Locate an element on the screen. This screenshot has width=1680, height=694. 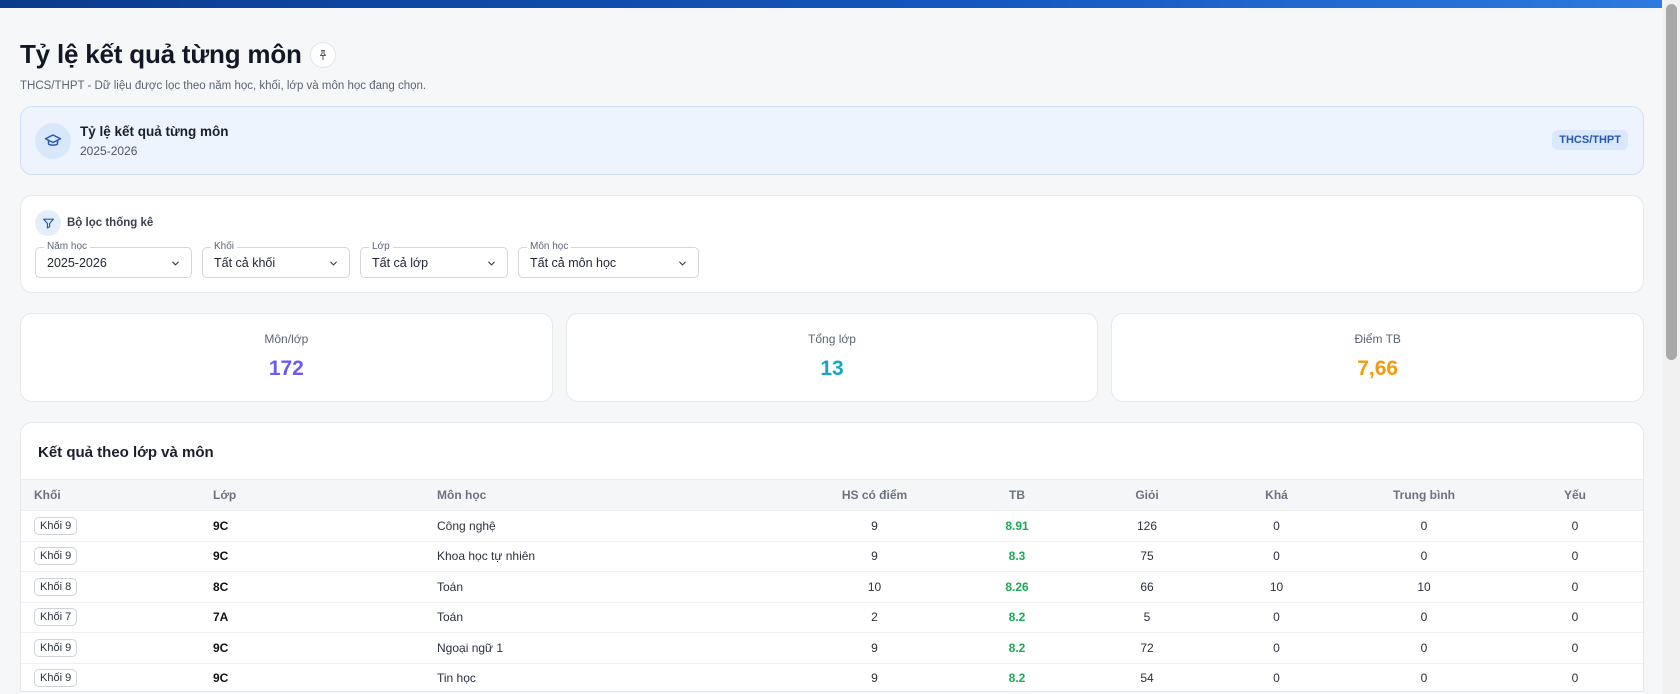
column-header: Trung bình is located at coordinates (1424, 495).